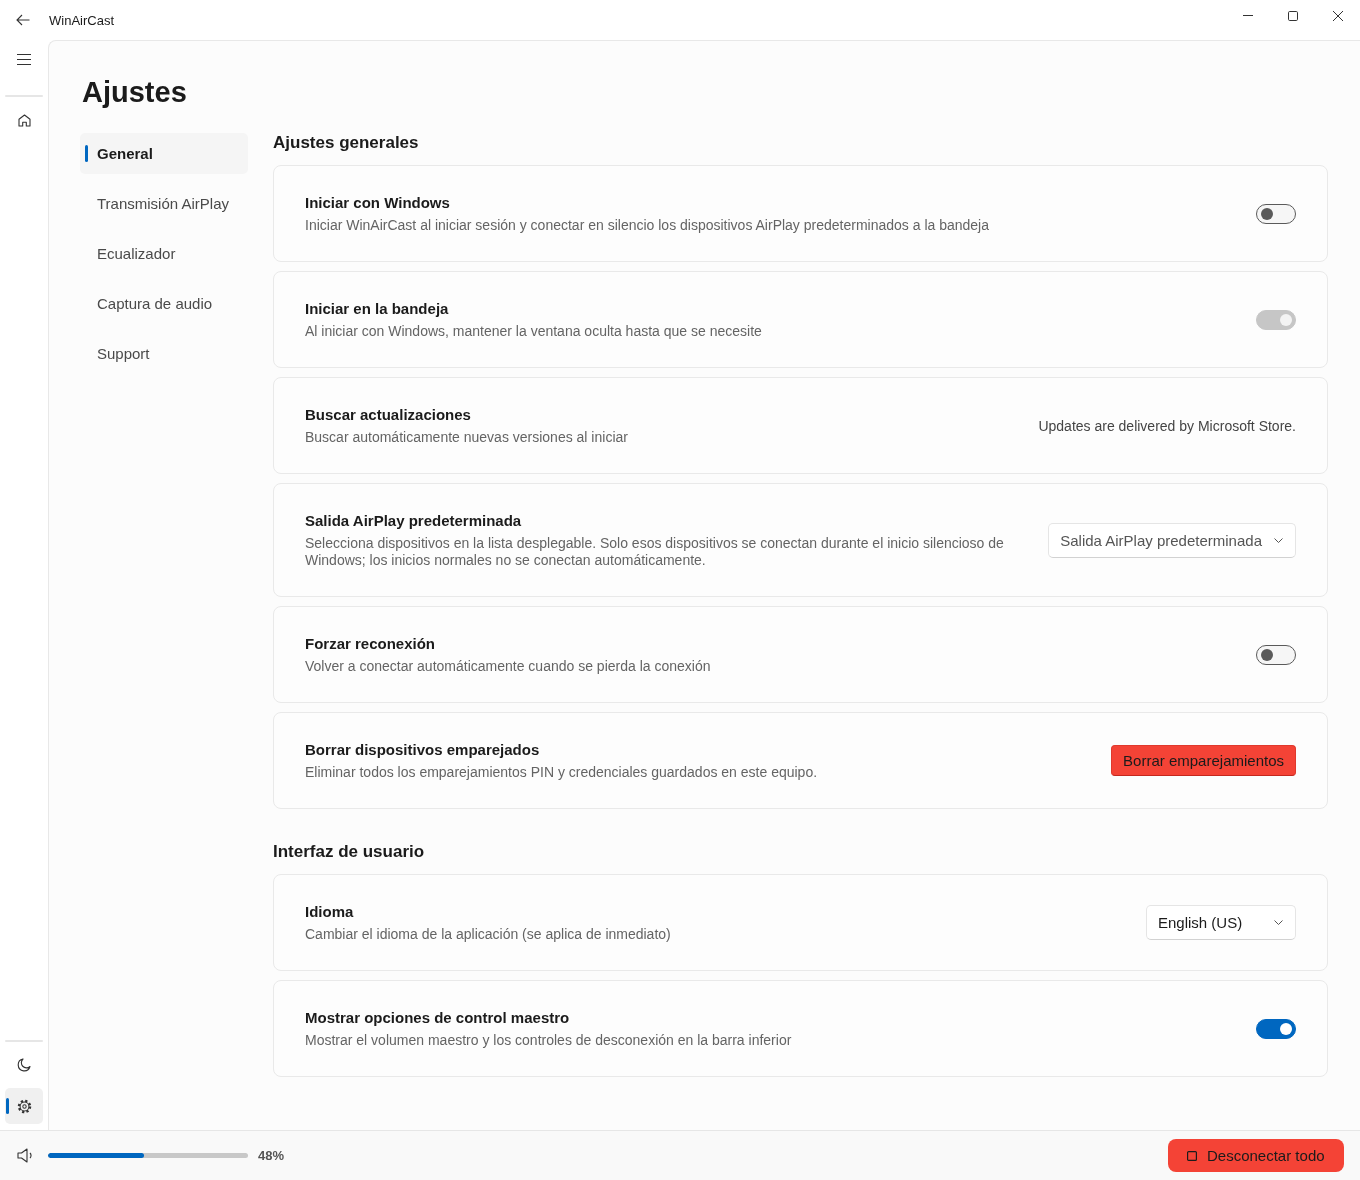 The width and height of the screenshot is (1360, 1180). I want to click on settings-nav-item: Transmisión AirPlay, so click(164, 203).